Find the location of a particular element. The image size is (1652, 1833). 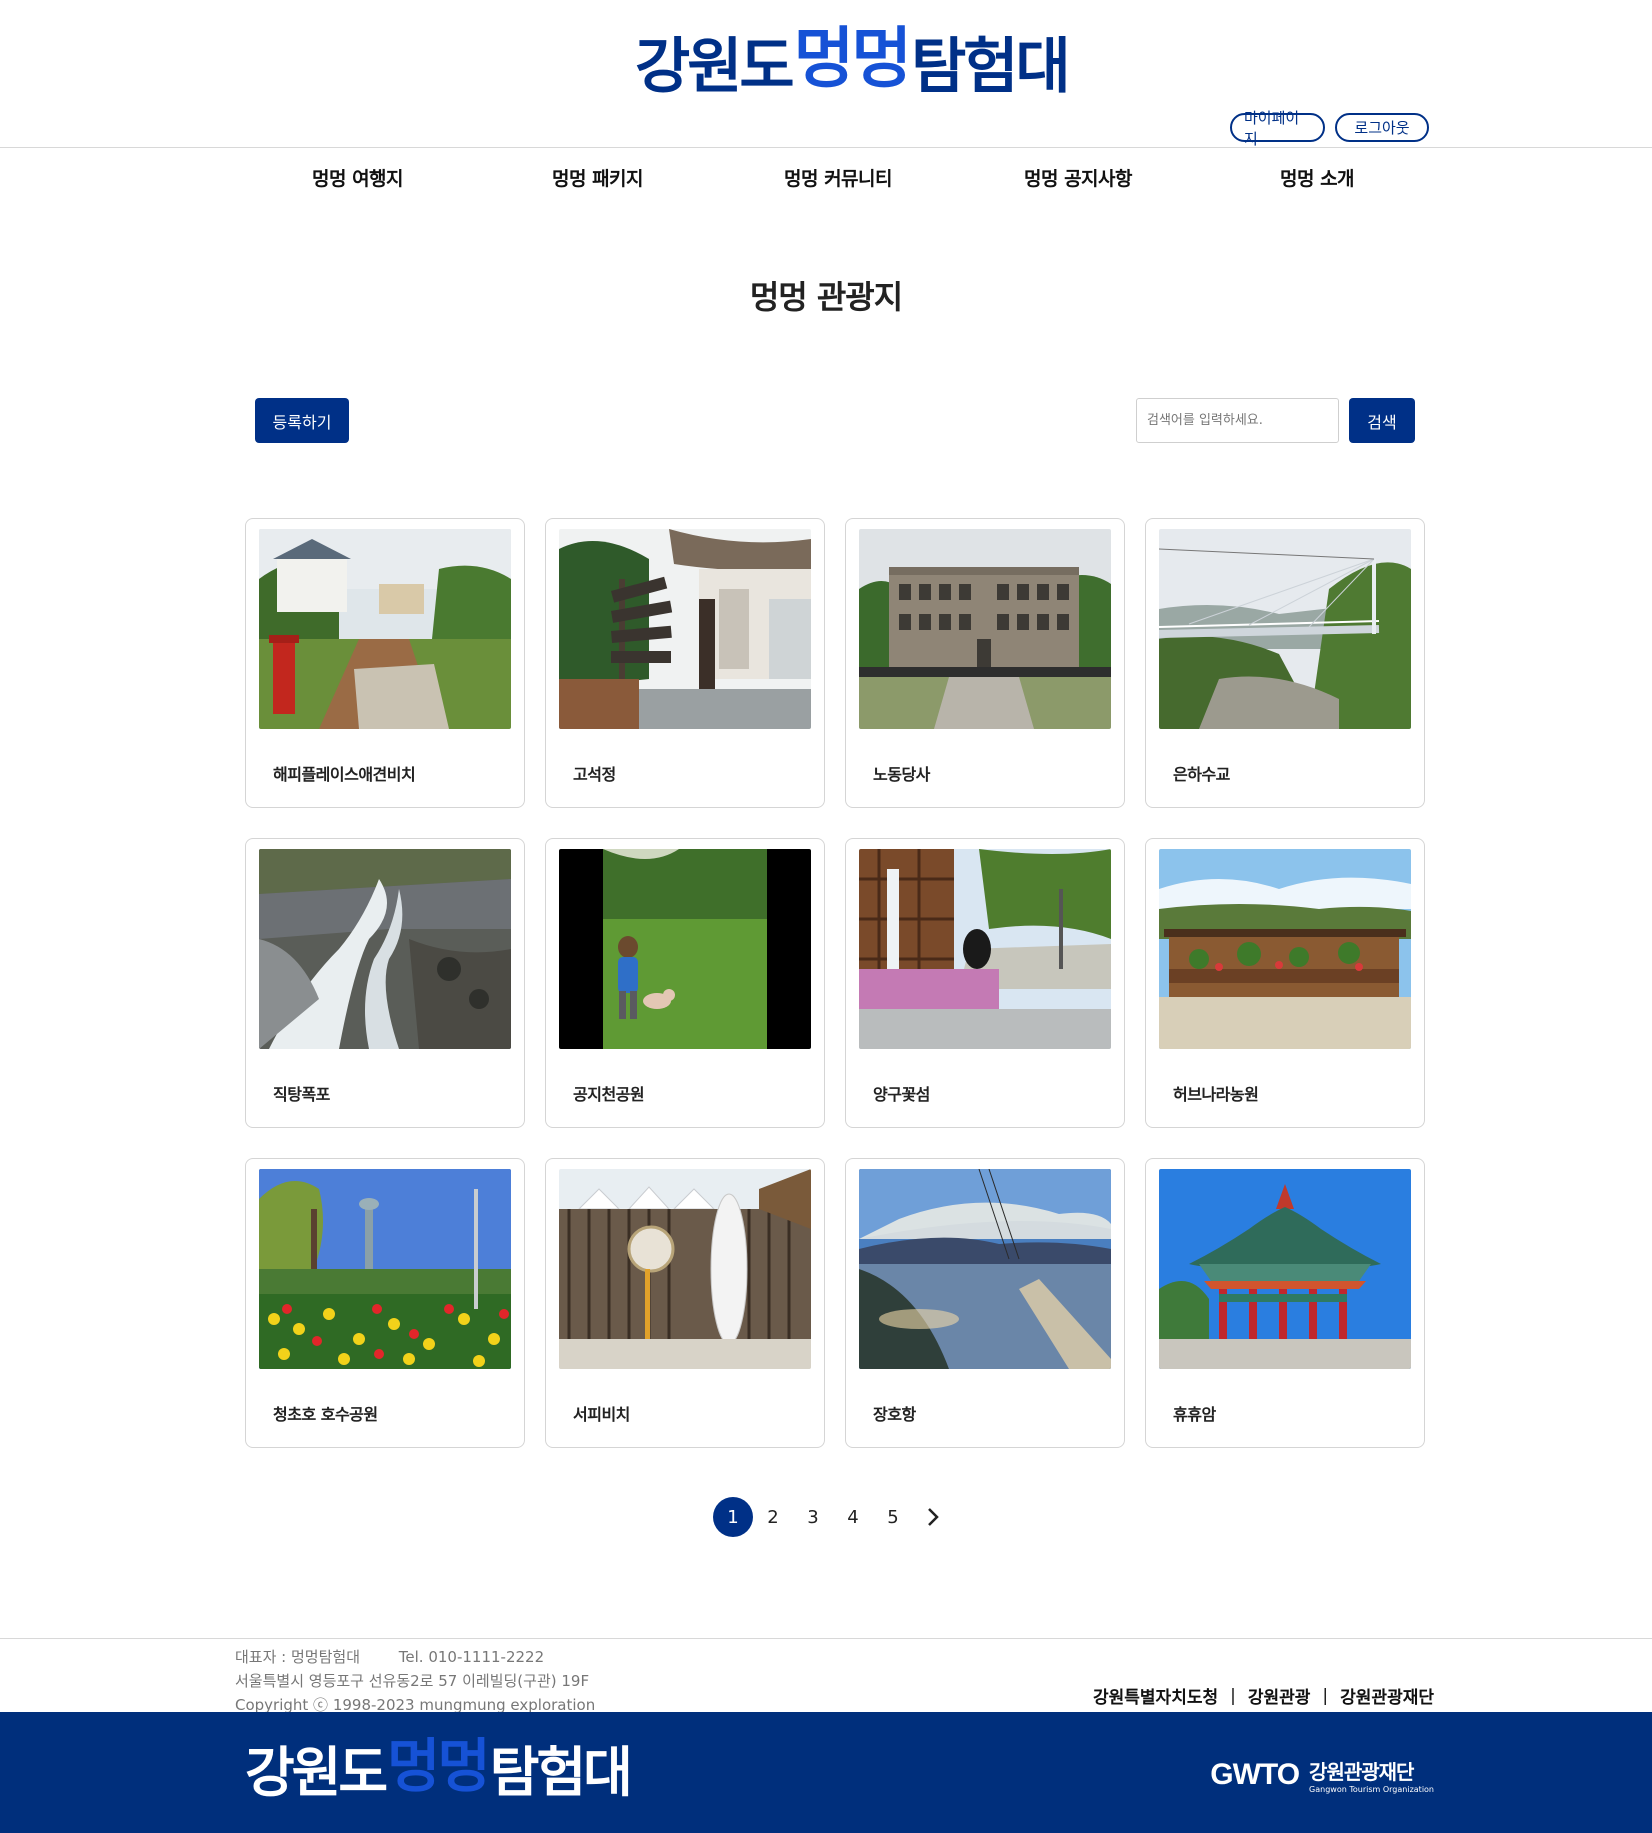

contact-line: 대표자 : 멍멍탐험대 Tel. 010-1111-2222 is located at coordinates (415, 1657).